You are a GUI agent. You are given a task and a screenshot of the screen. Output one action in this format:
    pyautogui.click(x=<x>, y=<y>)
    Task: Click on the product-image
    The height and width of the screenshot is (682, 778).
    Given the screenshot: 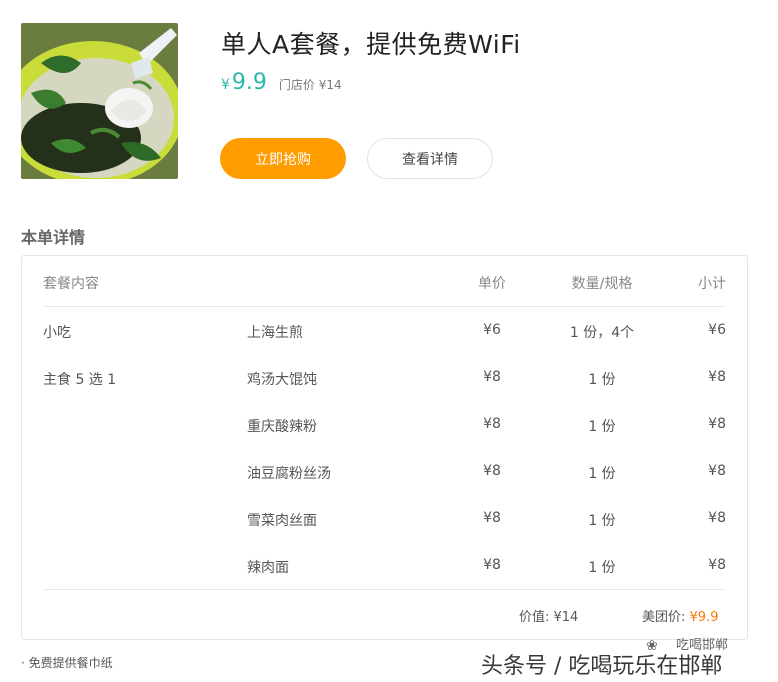 What is the action you would take?
    pyautogui.click(x=99, y=101)
    